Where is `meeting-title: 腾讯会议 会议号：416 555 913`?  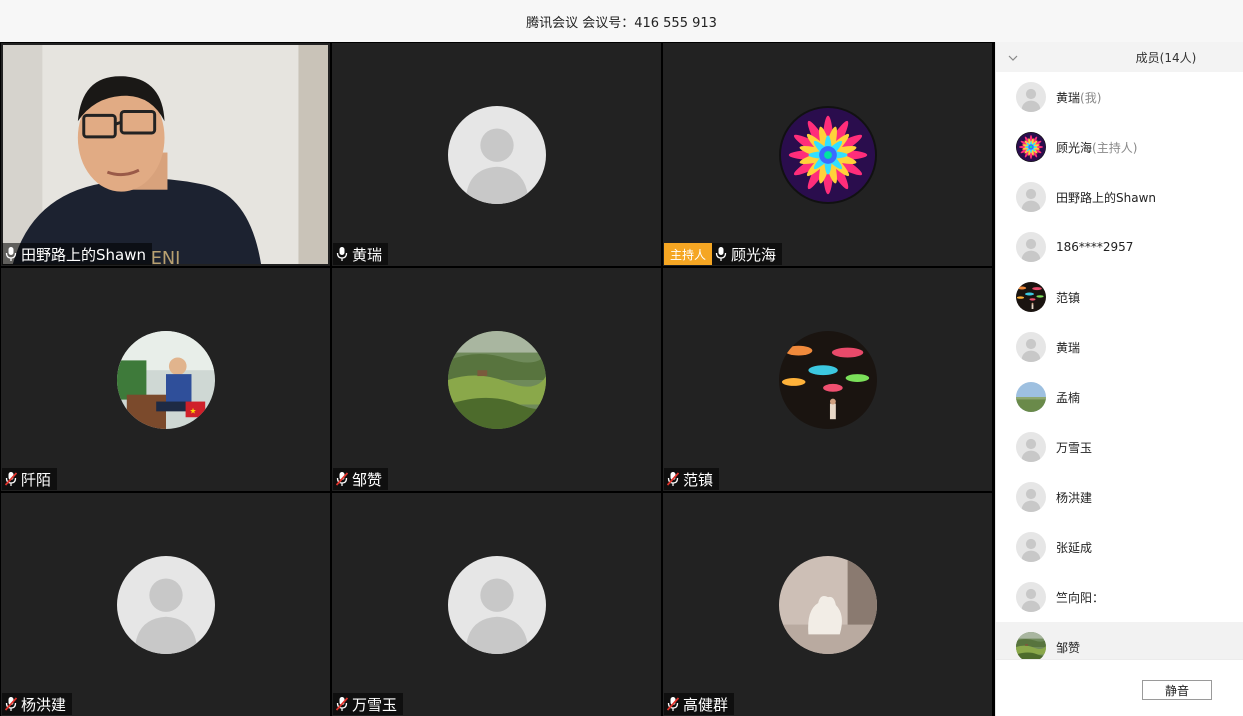
meeting-title: 腾讯会议 会议号：416 555 913 is located at coordinates (621, 23).